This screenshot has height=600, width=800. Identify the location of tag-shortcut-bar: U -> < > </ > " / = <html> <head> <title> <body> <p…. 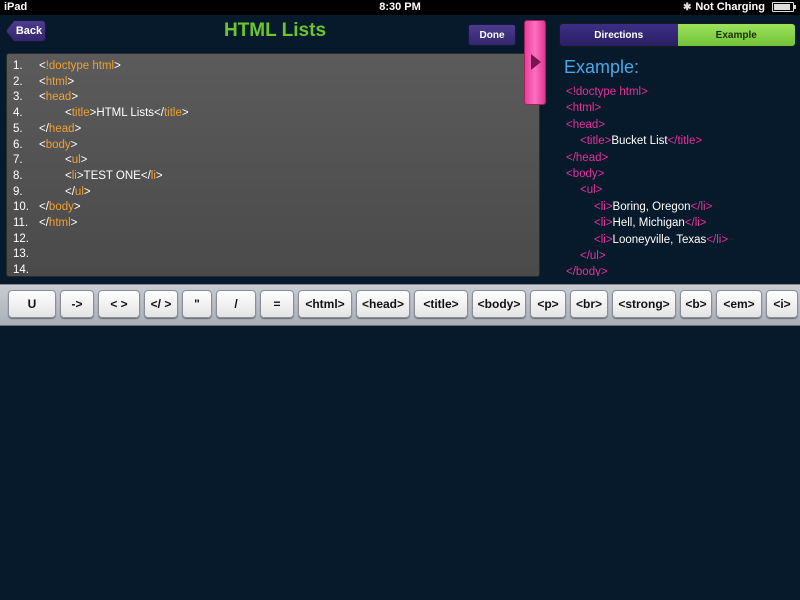
(400, 305).